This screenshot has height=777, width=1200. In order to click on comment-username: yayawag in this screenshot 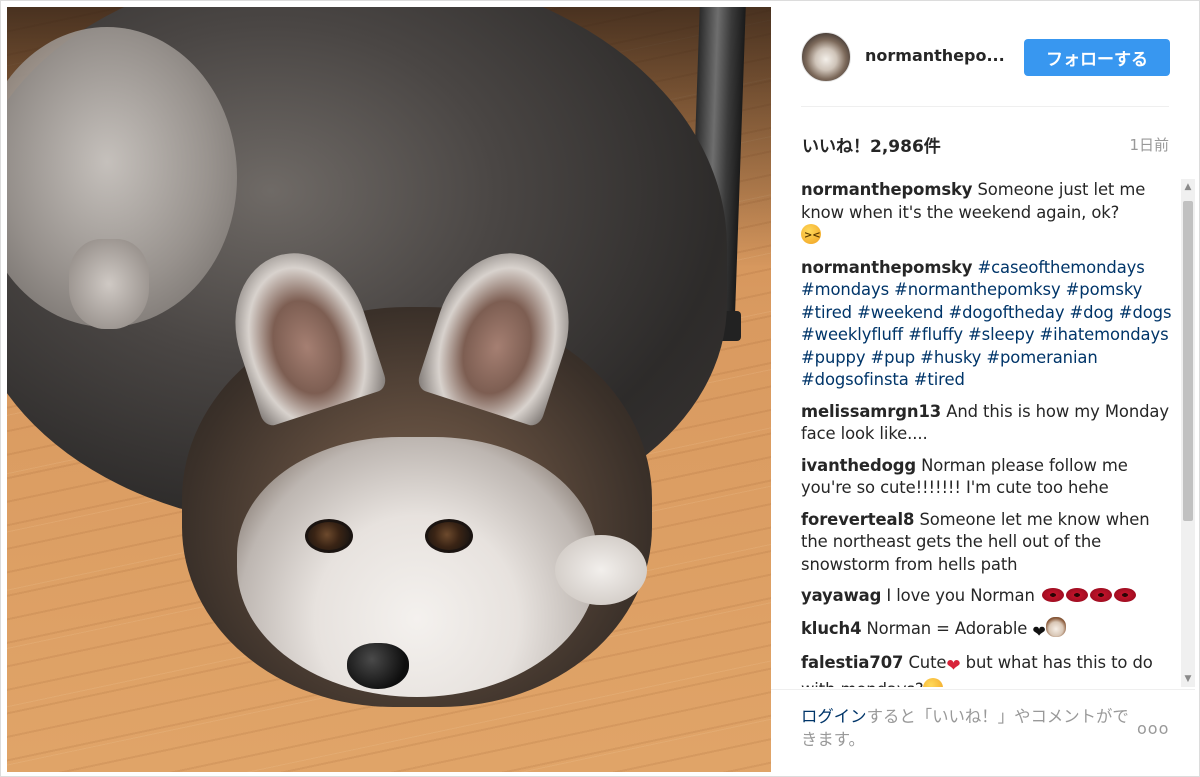, I will do `click(841, 595)`.